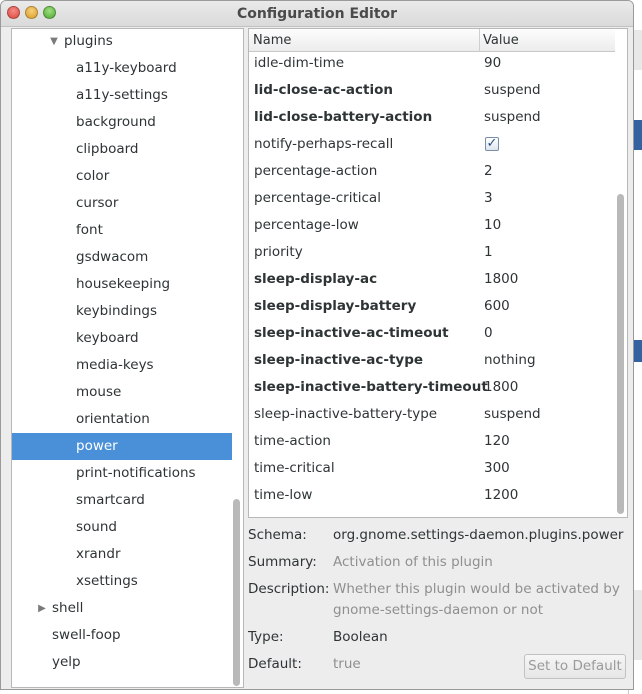  Describe the element at coordinates (432, 279) in the screenshot. I see `key-row: sleep-display-ac 1800` at that location.